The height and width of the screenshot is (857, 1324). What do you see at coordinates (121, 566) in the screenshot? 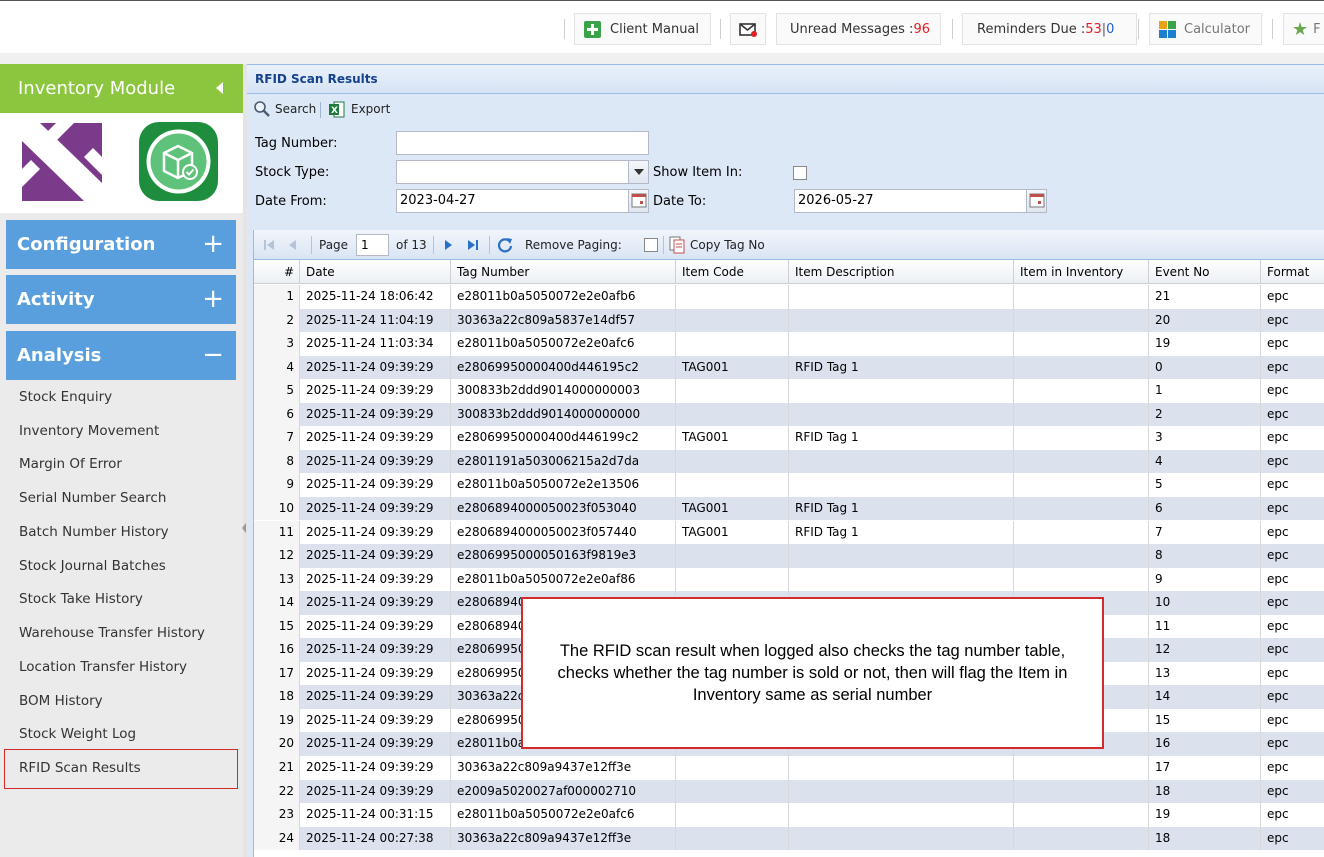
I see `sidebar-item-stock-journal-batches: Stock Journal Batches` at bounding box center [121, 566].